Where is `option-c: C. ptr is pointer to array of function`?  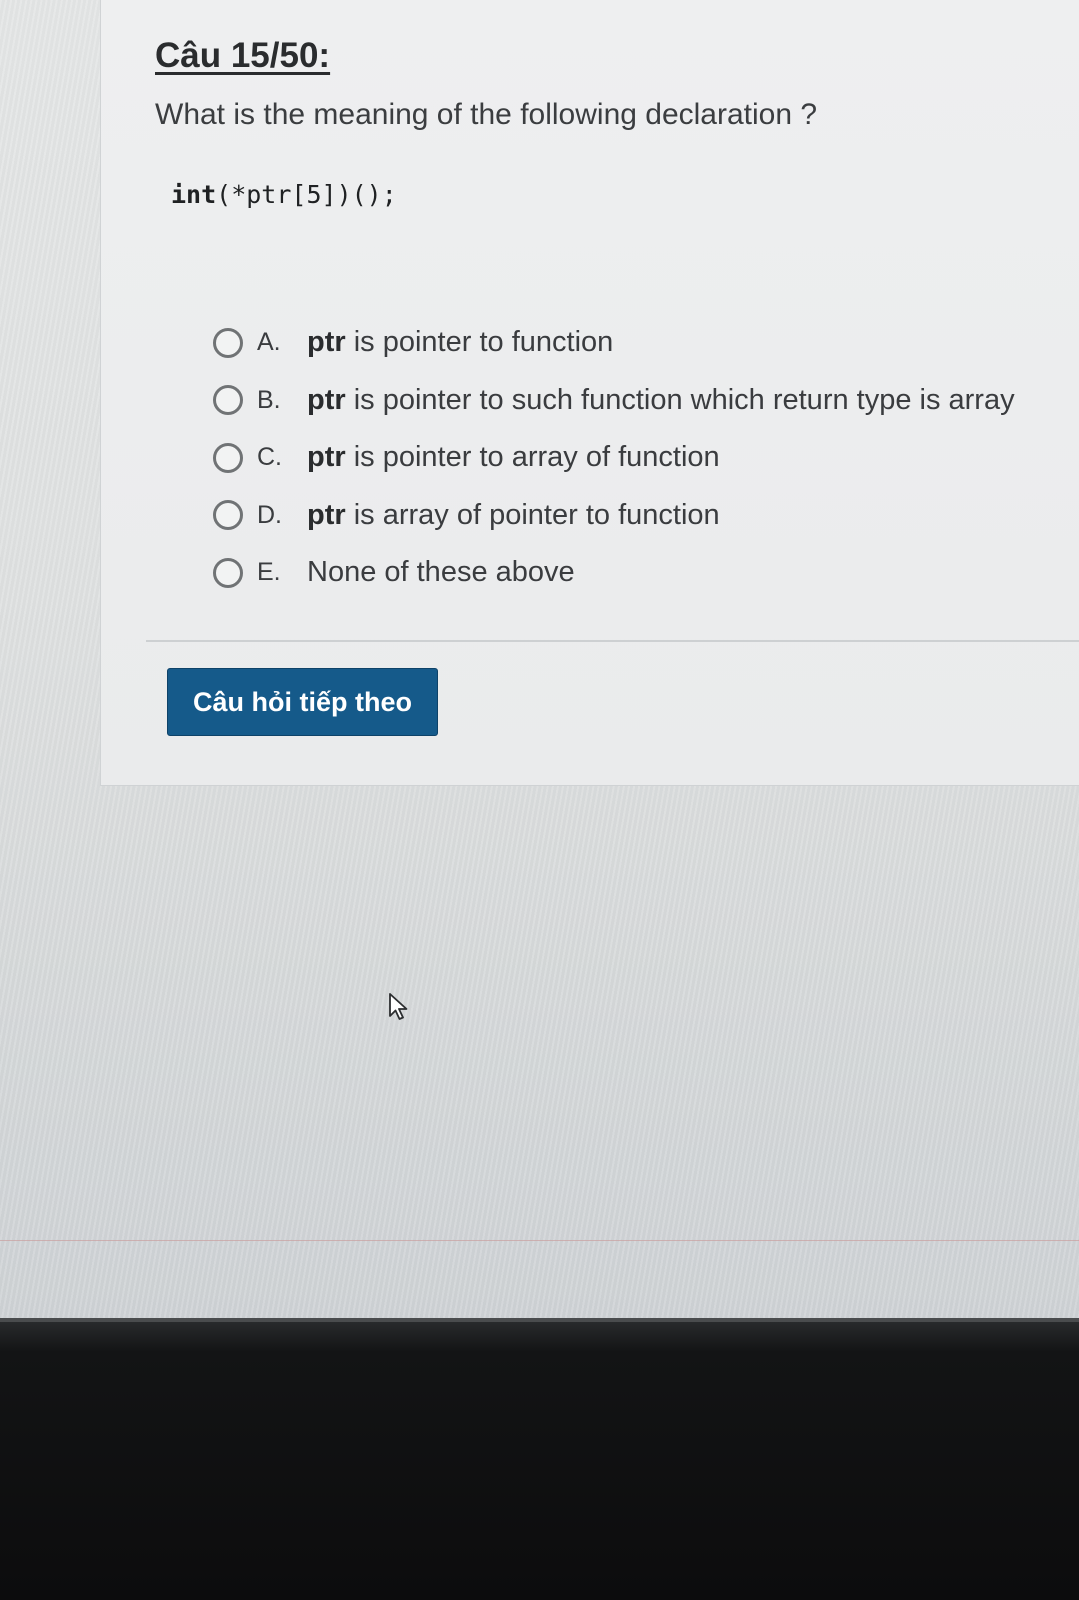 option-c: C. ptr is pointer to array of function is located at coordinates (614, 458).